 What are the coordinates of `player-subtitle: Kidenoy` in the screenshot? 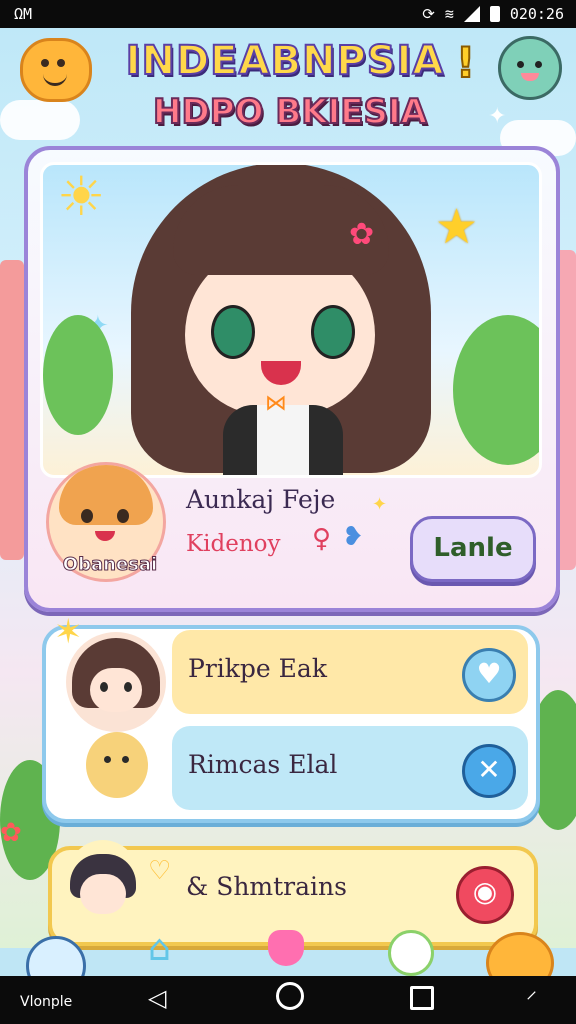 It's located at (233, 544).